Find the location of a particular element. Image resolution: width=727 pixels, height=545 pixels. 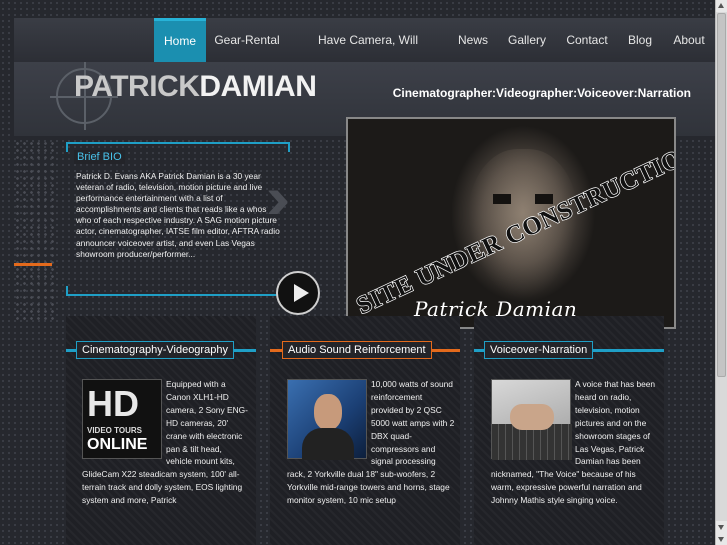

box-title: Audio Sound Reinforcement is located at coordinates (357, 350).